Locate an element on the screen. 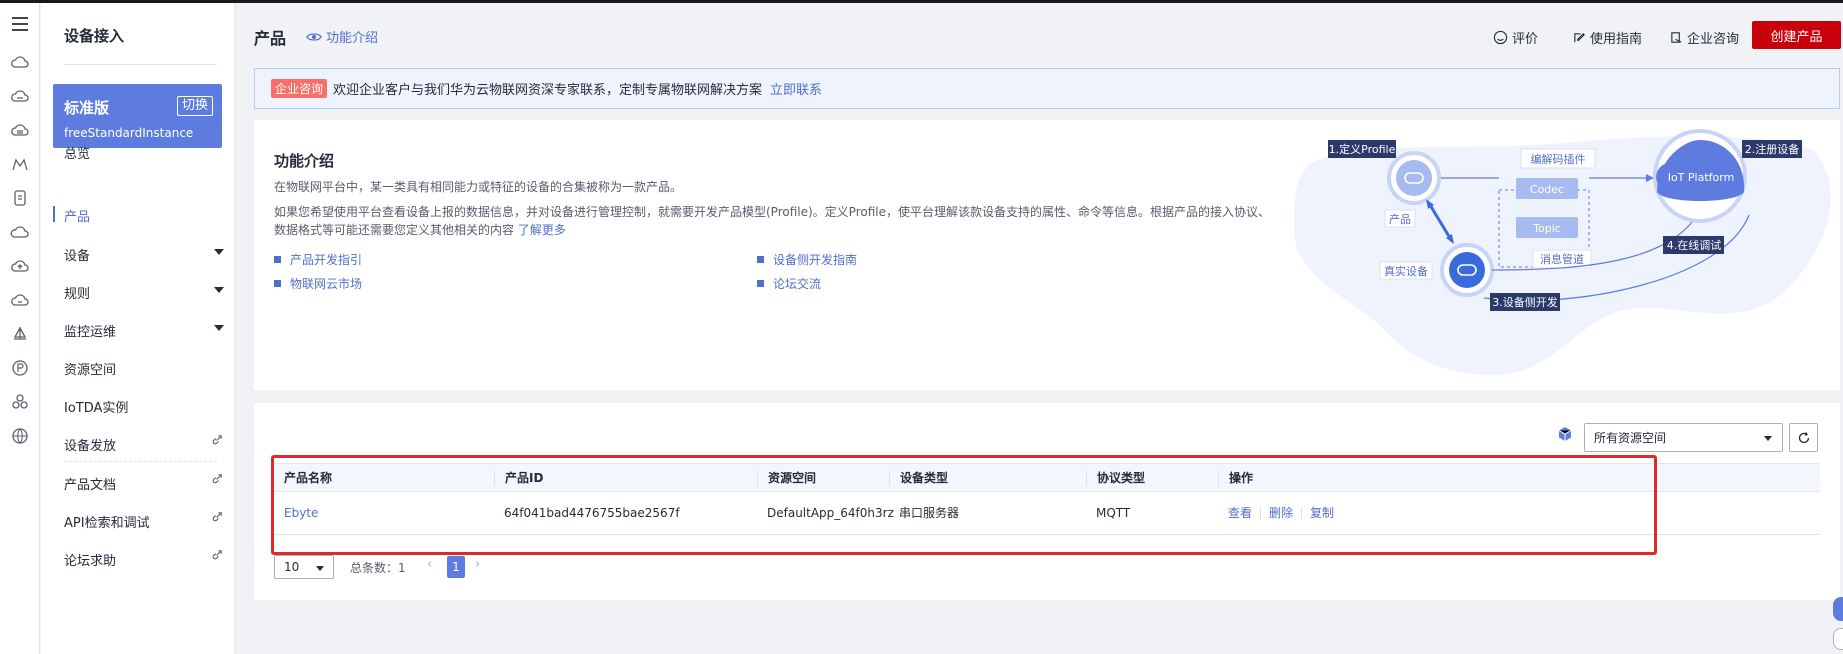 Image resolution: width=1843 pixels, height=654 pixels. column-header: 设备类型 is located at coordinates (918, 478).